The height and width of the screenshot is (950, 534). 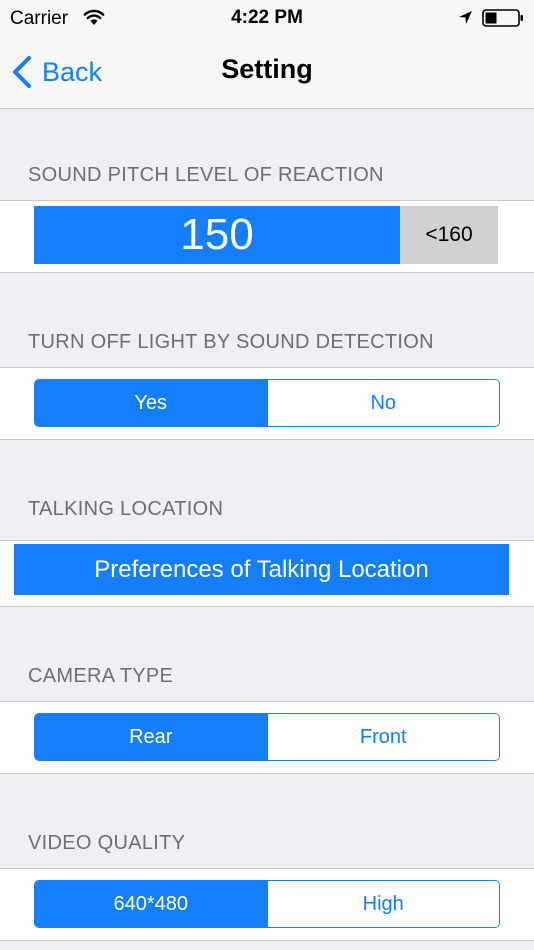 I want to click on page-title: Setting, so click(x=267, y=69).